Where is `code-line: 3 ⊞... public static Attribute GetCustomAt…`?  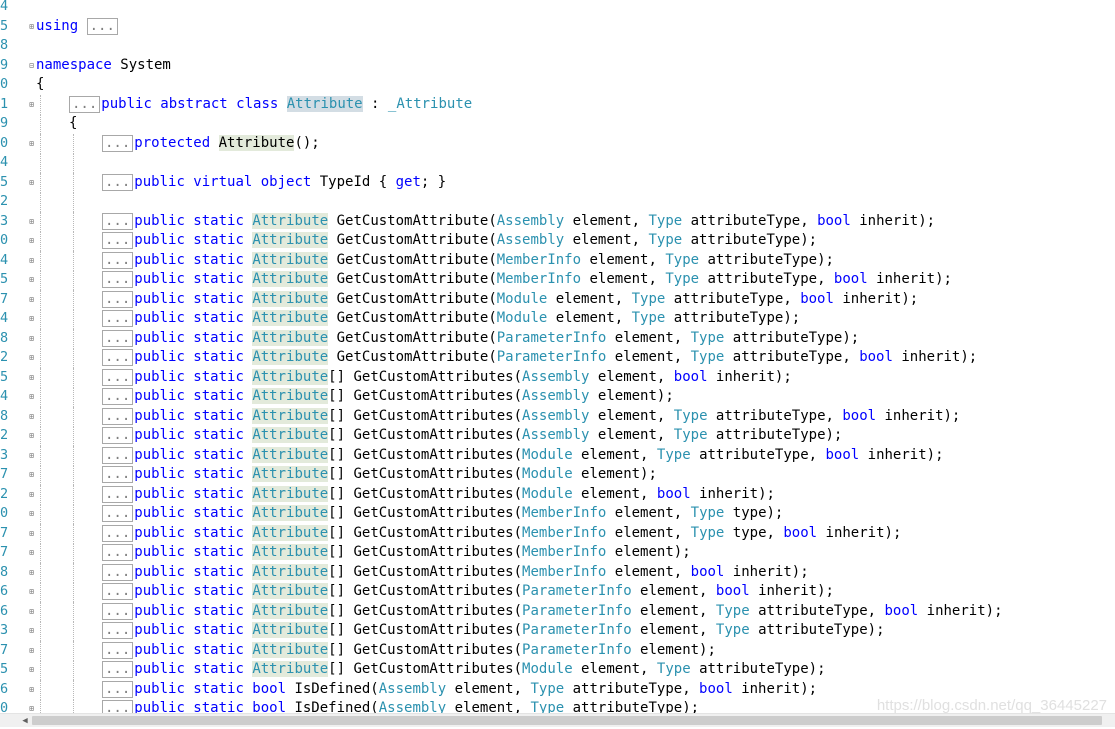
code-line: 3 ⊞... public static Attribute GetCustomAt… is located at coordinates (557, 221).